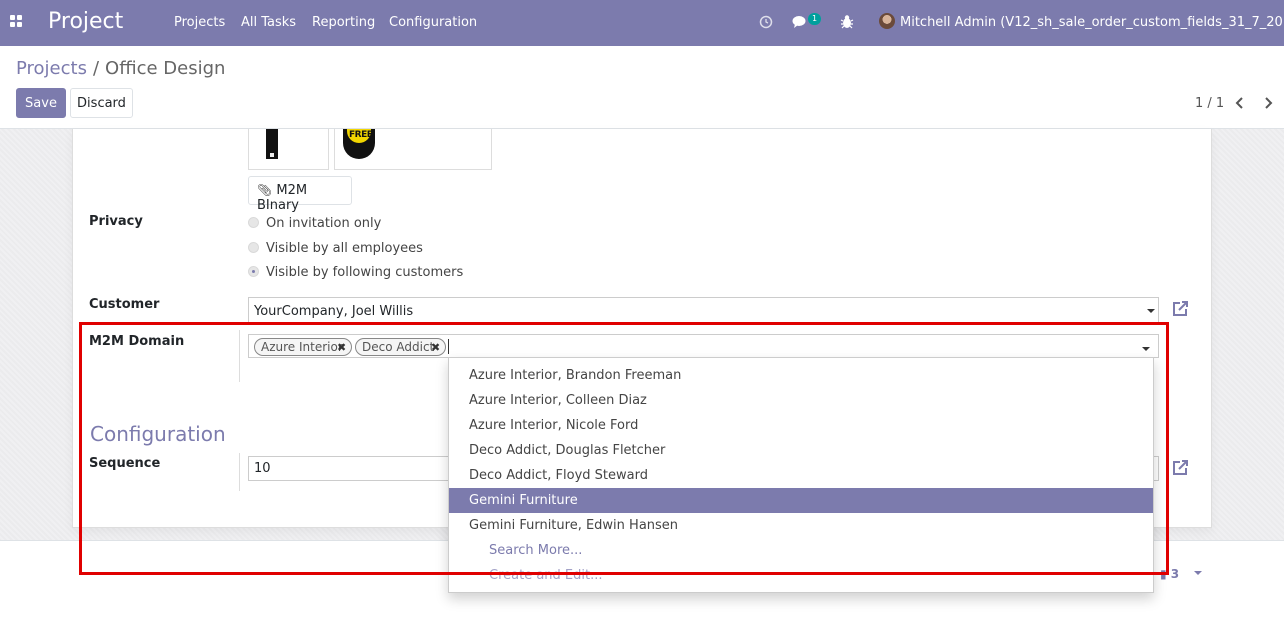 The image size is (1284, 638). I want to click on messages-badge: 1, so click(814, 19).